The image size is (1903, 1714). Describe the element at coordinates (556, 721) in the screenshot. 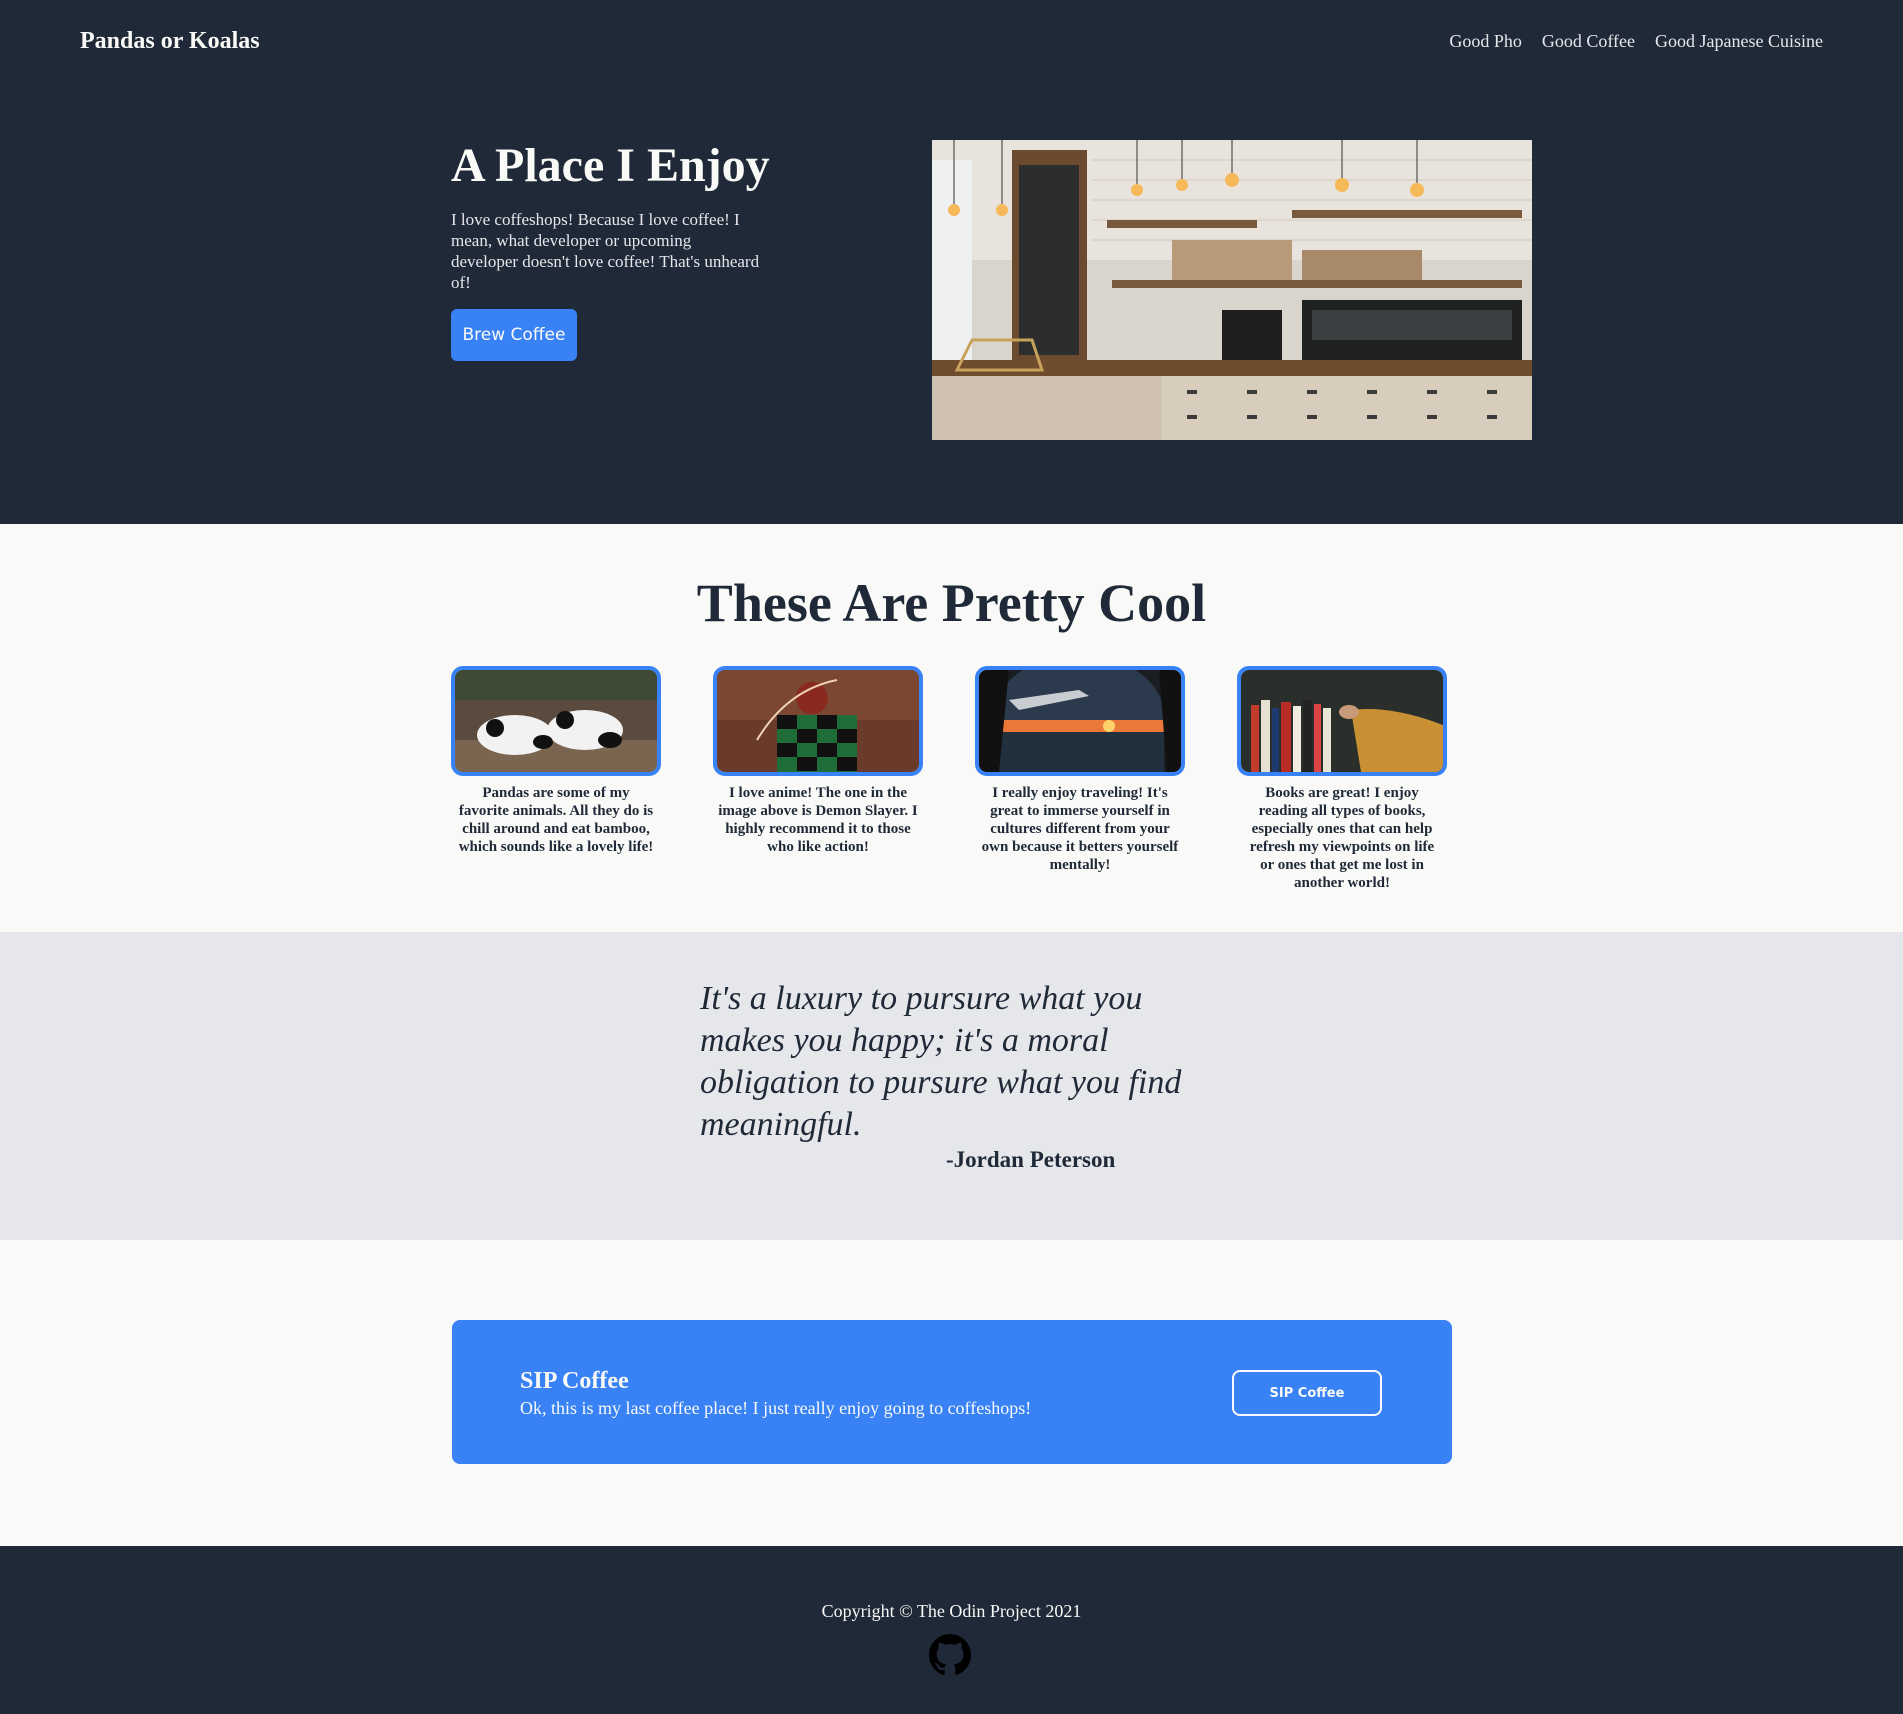

I see `pandas-image` at that location.